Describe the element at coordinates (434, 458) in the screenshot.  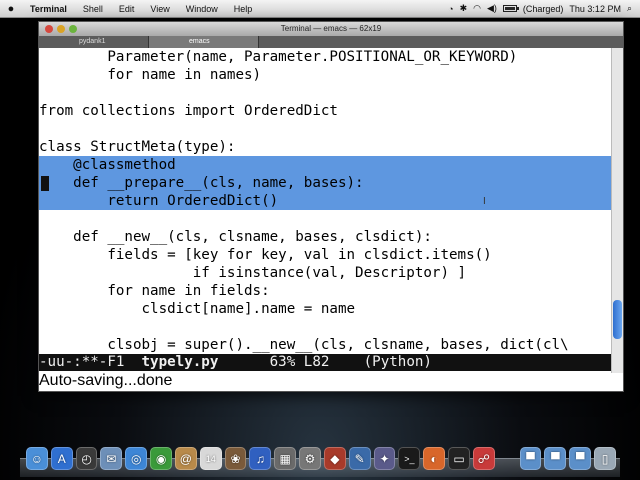
I see `firefox-icon: ◐` at that location.